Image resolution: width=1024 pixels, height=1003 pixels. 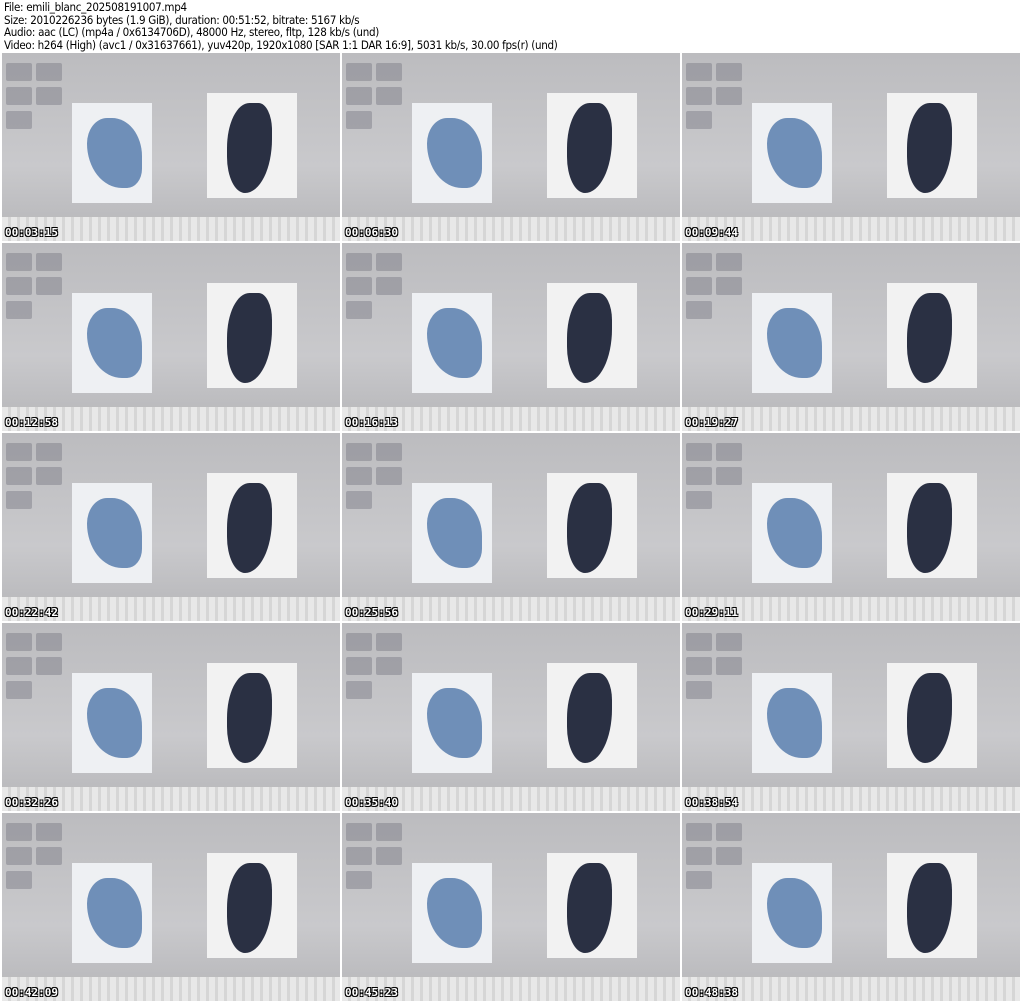 What do you see at coordinates (31, 802) in the screenshot?
I see `frame-timestamp: 00:32:26` at bounding box center [31, 802].